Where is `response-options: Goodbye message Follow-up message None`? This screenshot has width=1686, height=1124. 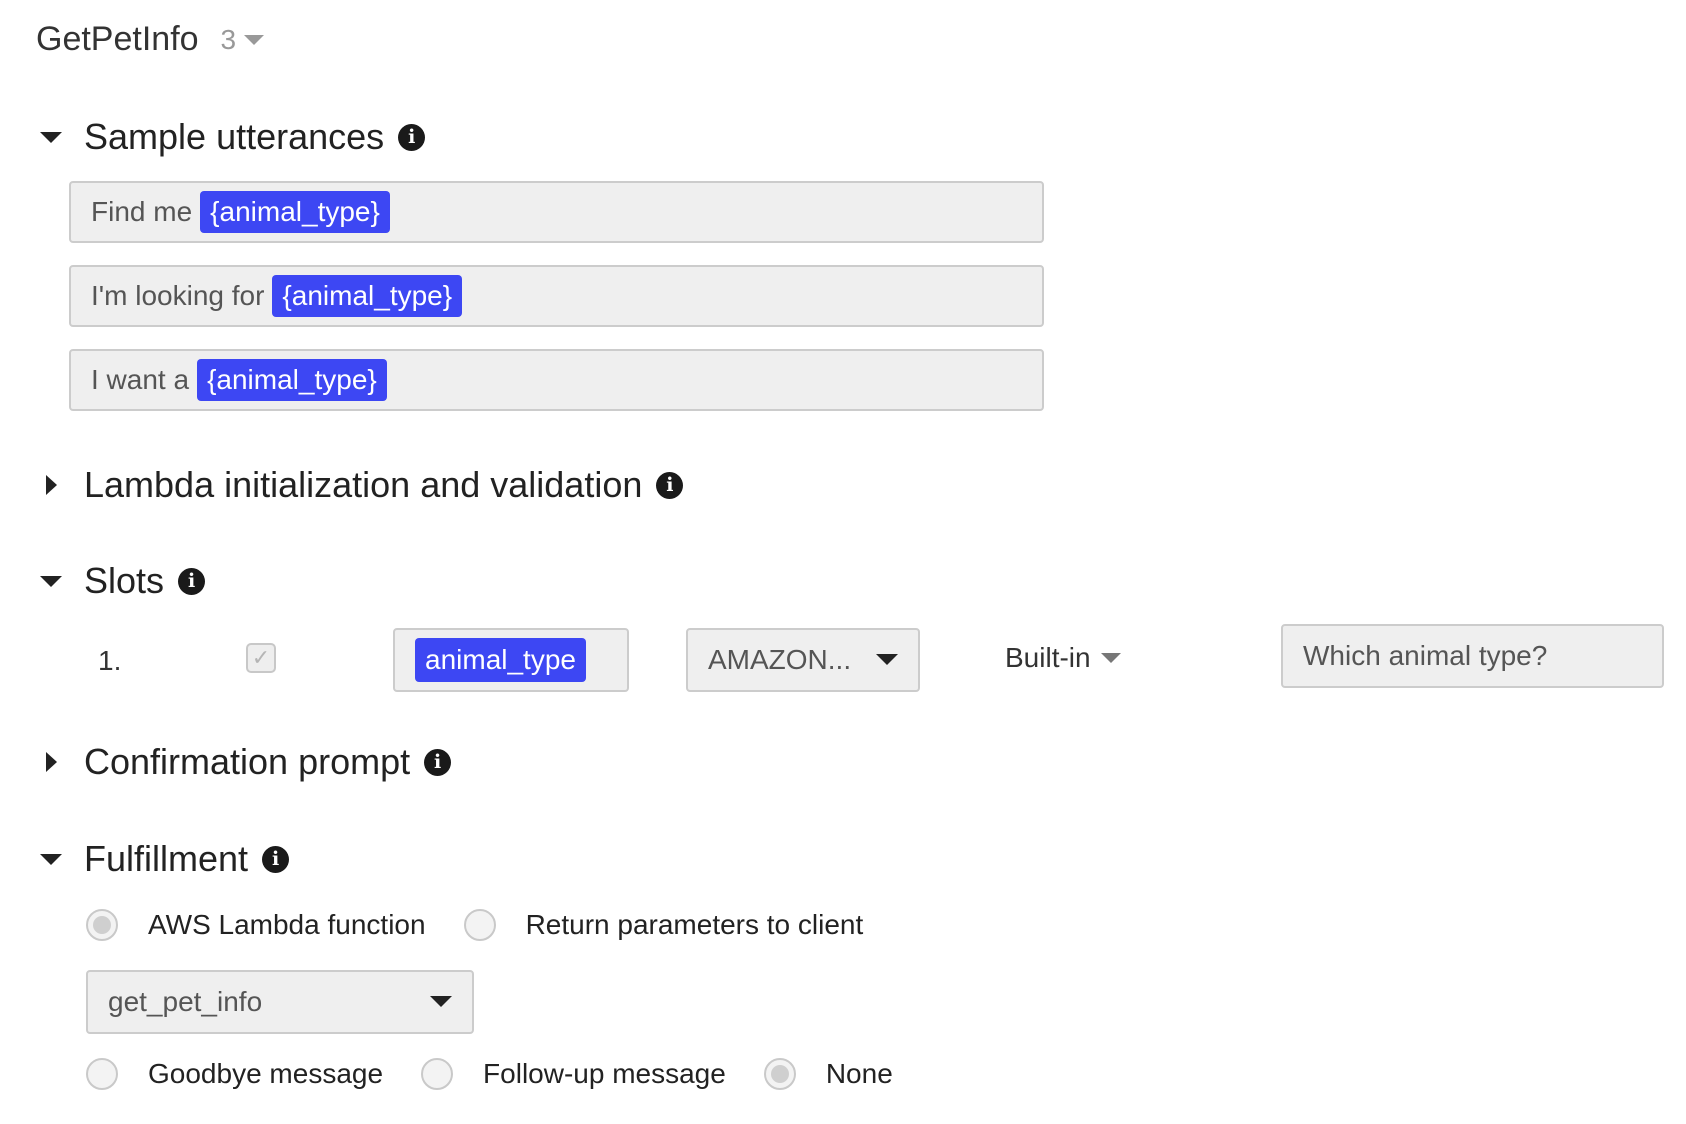 response-options: Goodbye message Follow-up message None is located at coordinates (489, 1074).